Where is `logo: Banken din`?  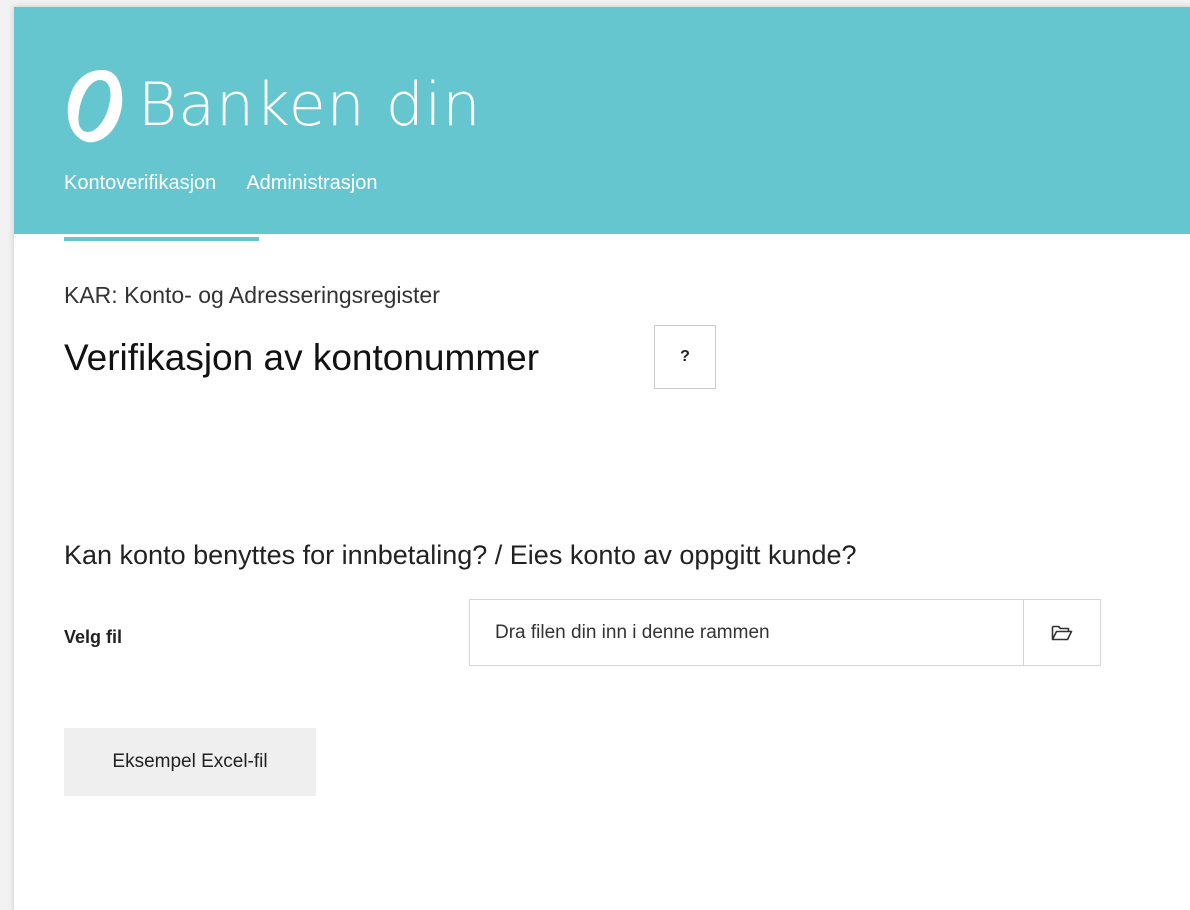 logo: Banken din is located at coordinates (273, 105).